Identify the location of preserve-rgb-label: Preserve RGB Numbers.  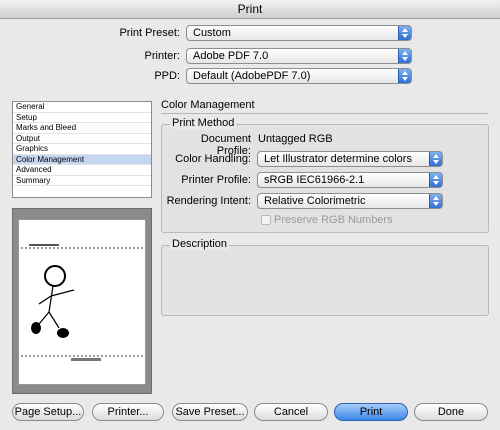
(333, 220).